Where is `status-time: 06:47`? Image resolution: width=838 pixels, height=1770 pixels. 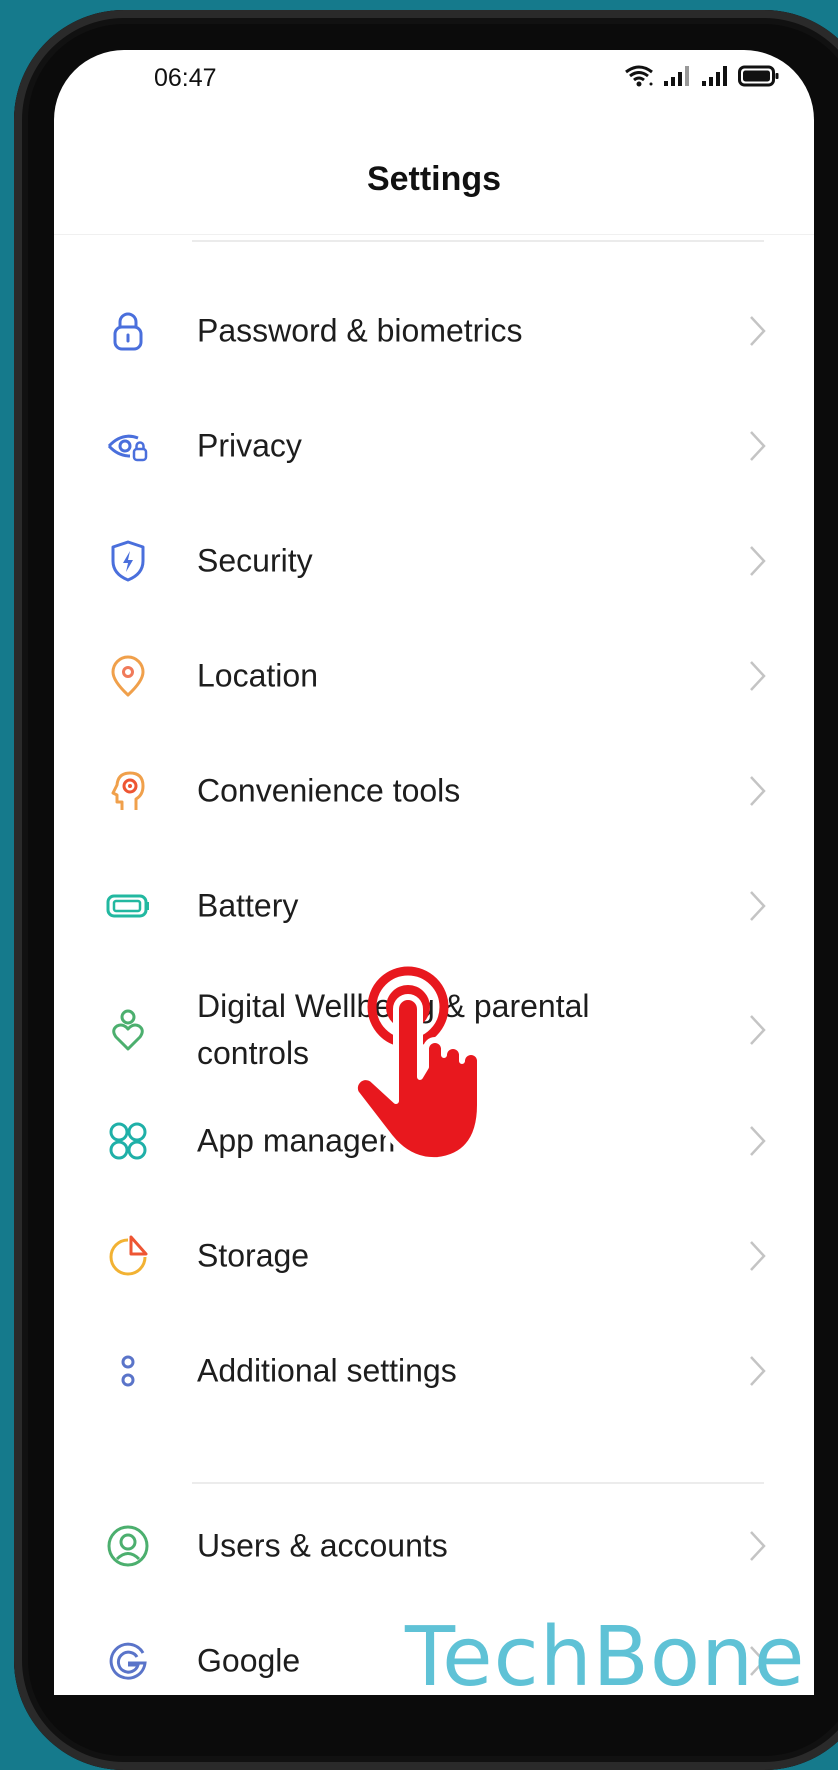 status-time: 06:47 is located at coordinates (185, 78).